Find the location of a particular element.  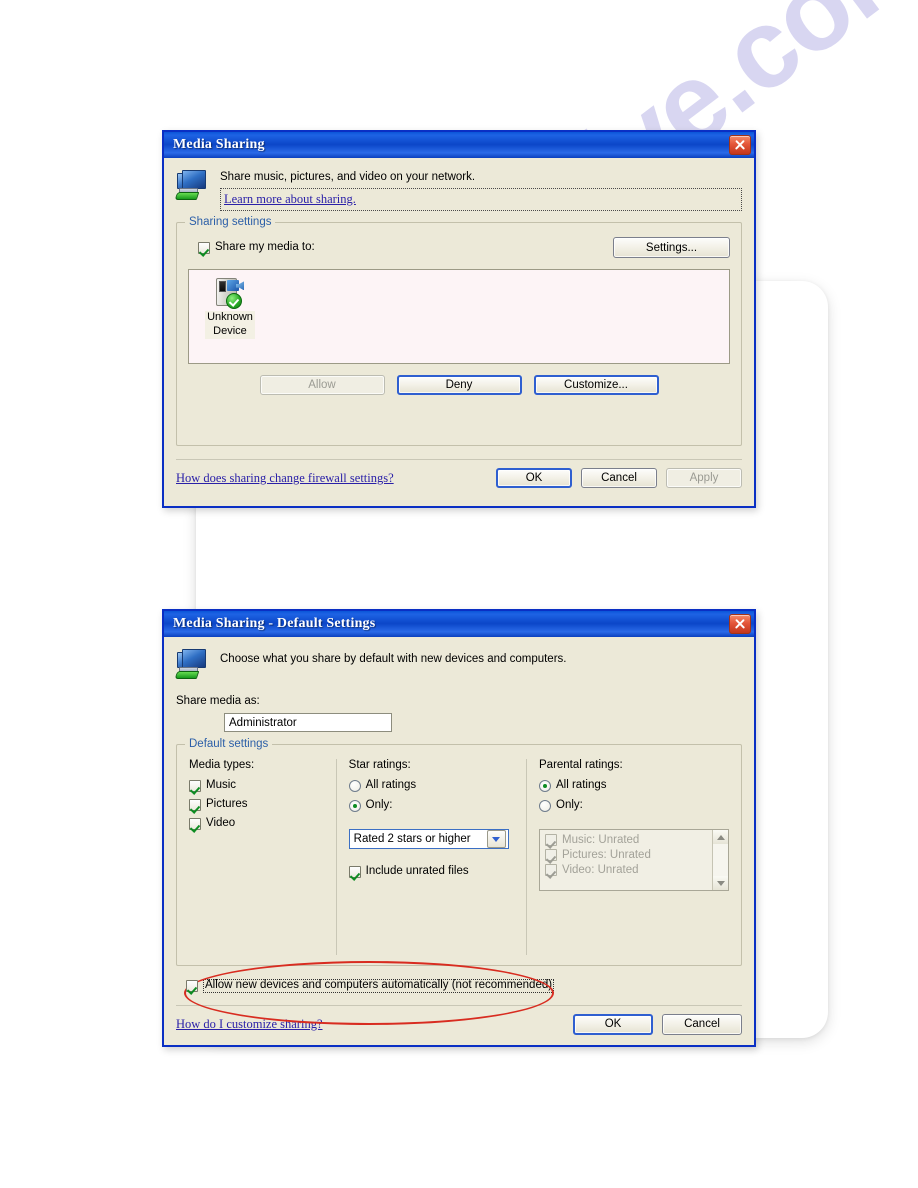

list-item: Music: Unrated is located at coordinates (626, 840).